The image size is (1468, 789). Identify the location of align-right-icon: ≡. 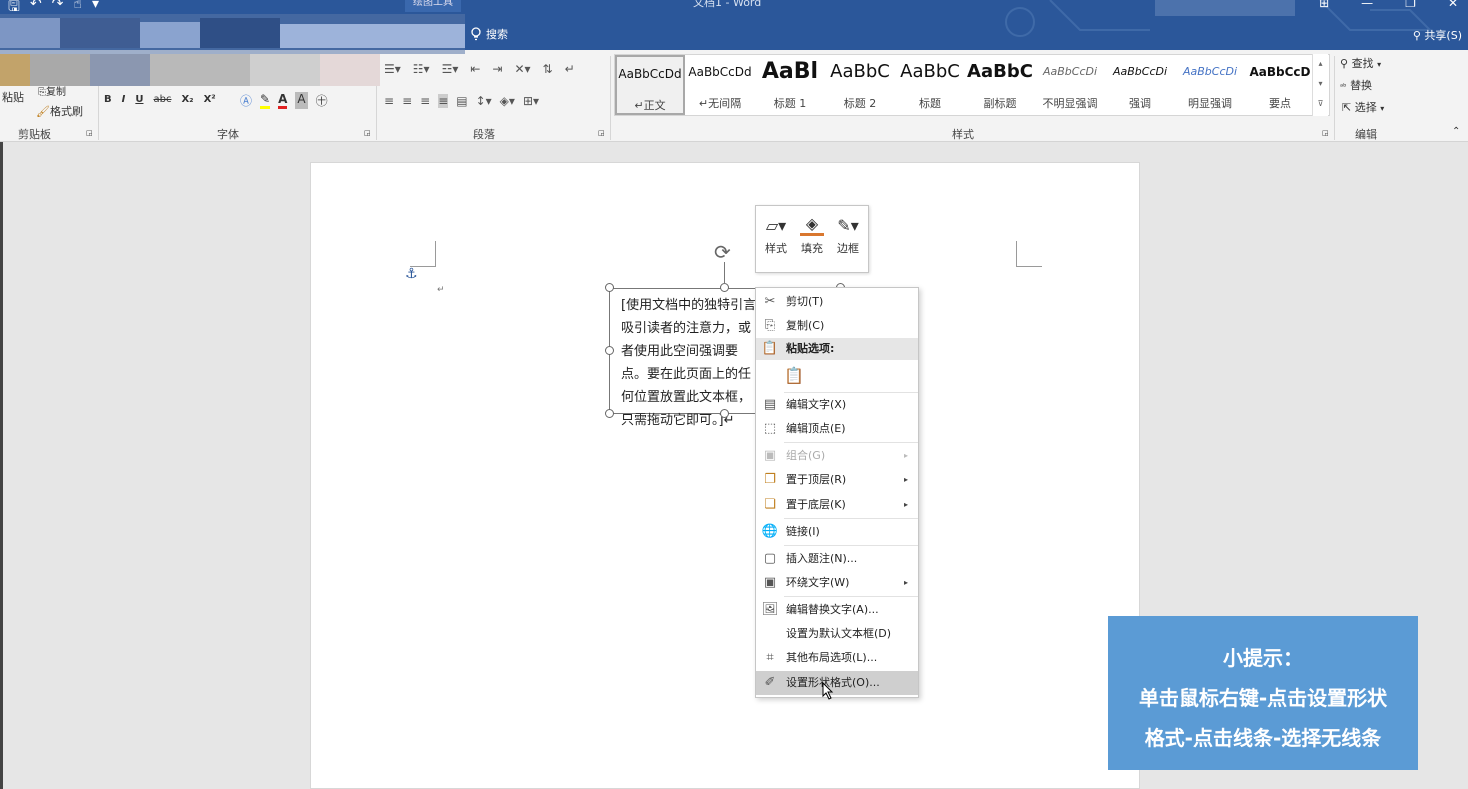
(425, 101).